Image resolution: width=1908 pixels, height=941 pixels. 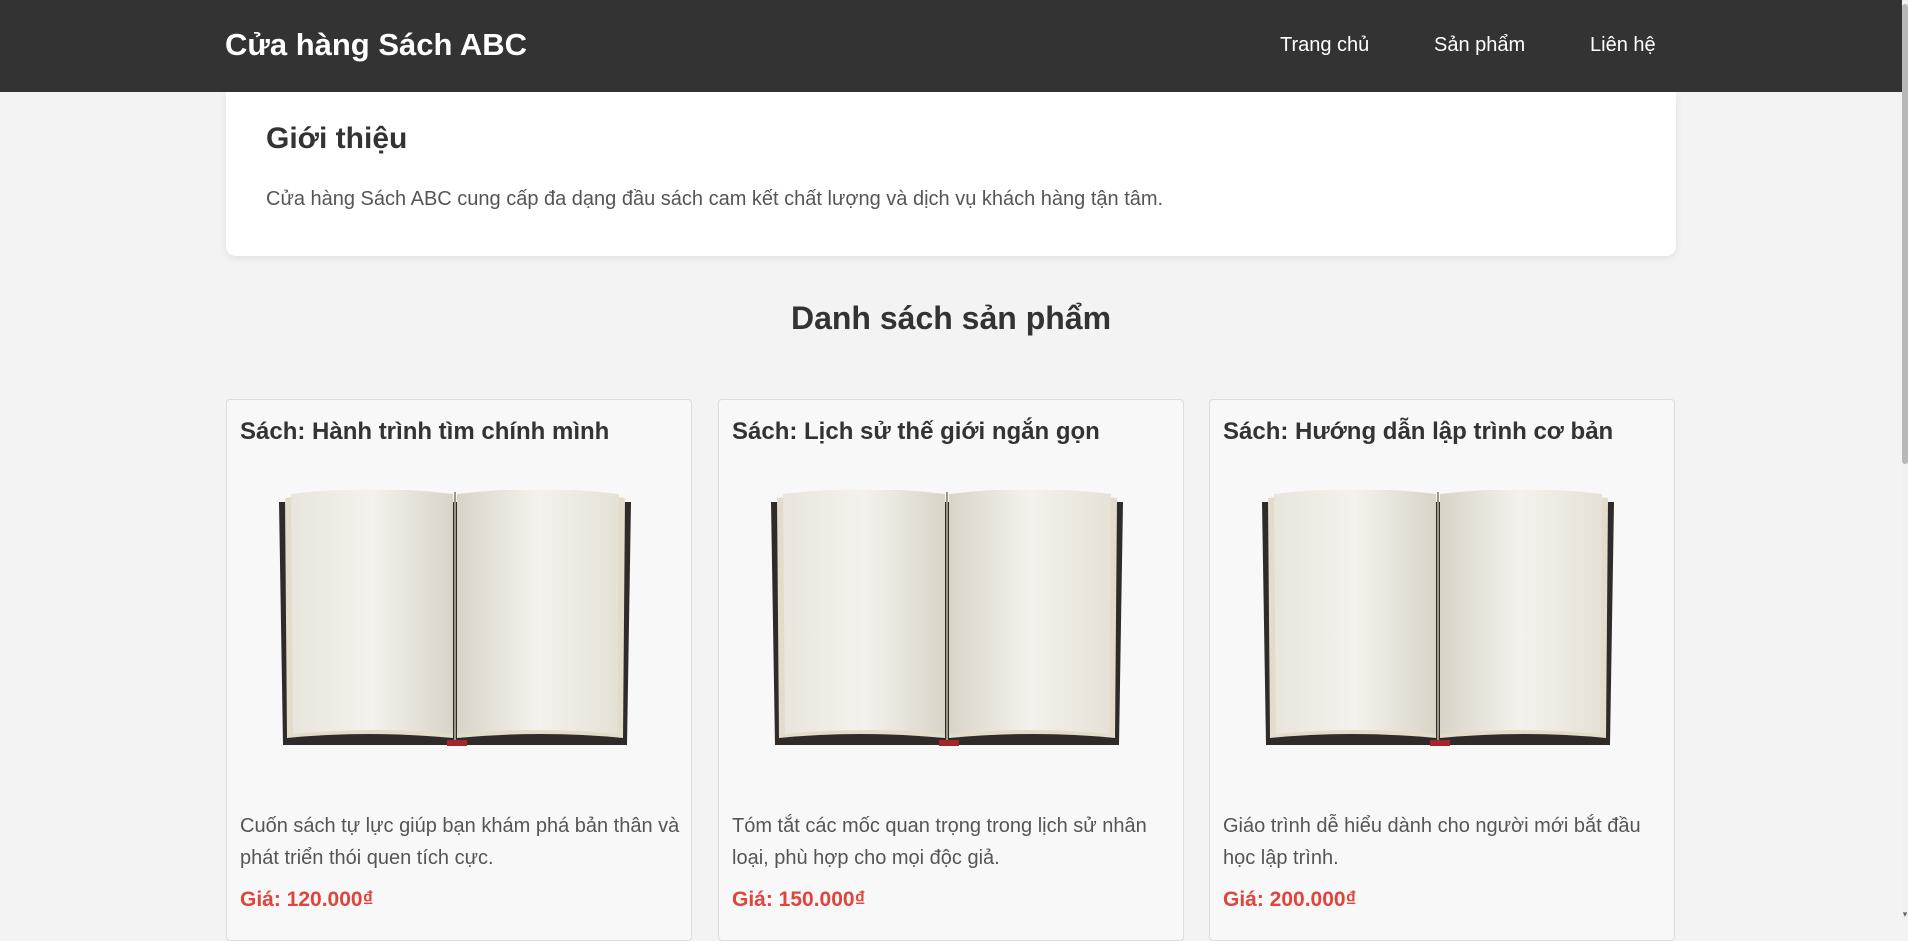 What do you see at coordinates (1479, 45) in the screenshot?
I see `nav-link-products: Sản phẩm` at bounding box center [1479, 45].